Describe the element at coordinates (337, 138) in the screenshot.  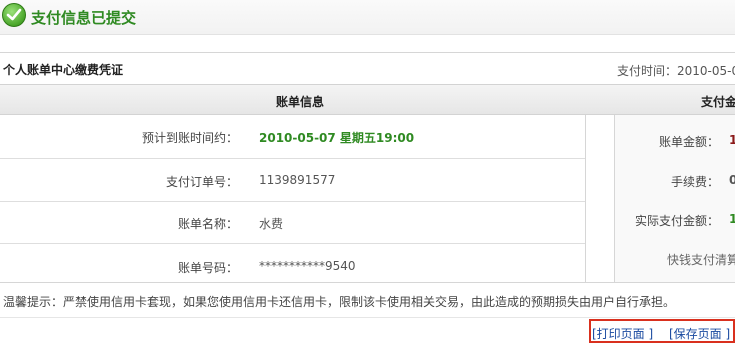
I see `arrival-time-value: 2010-05-07 星期五19:00` at that location.